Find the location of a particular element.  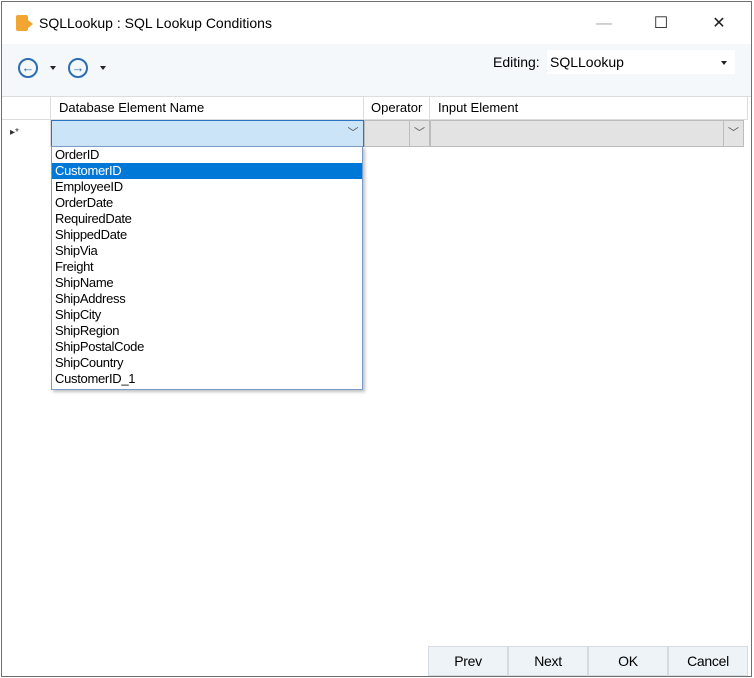

dropdown-option: ShipCity is located at coordinates (207, 315).